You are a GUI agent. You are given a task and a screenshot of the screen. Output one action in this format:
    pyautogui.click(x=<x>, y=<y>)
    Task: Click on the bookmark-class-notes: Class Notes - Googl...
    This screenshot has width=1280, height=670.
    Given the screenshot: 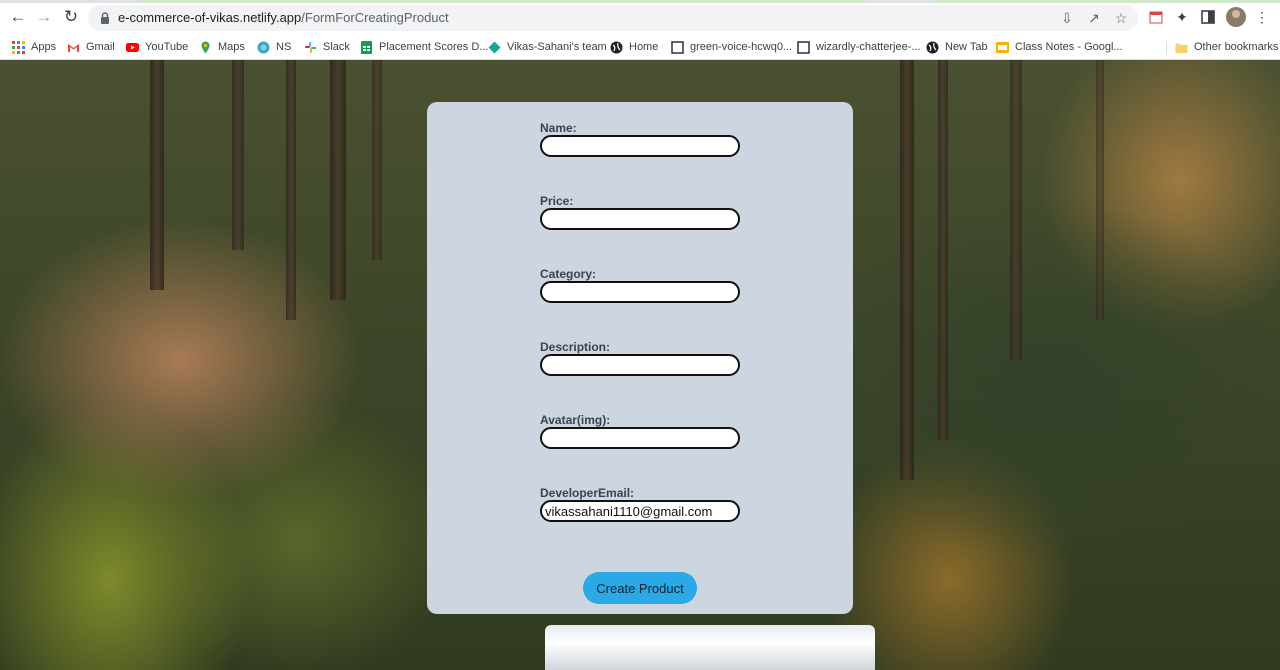 What is the action you would take?
    pyautogui.click(x=1059, y=47)
    